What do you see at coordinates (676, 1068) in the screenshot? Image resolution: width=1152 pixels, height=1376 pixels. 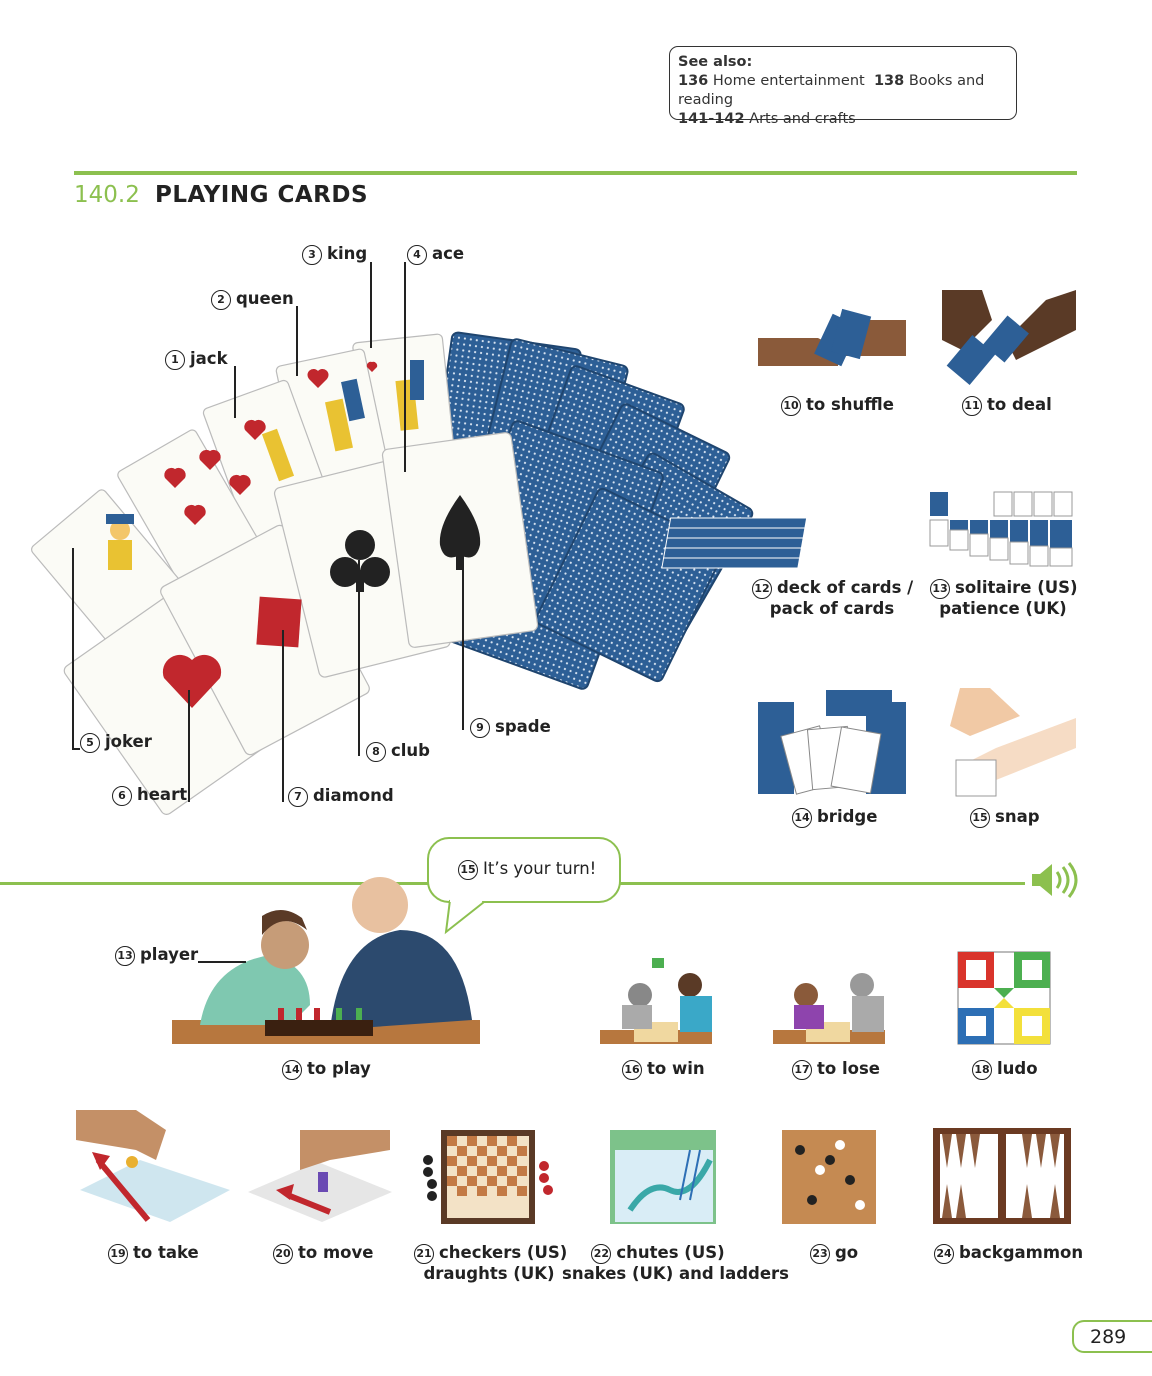 I see `label-text: to win` at bounding box center [676, 1068].